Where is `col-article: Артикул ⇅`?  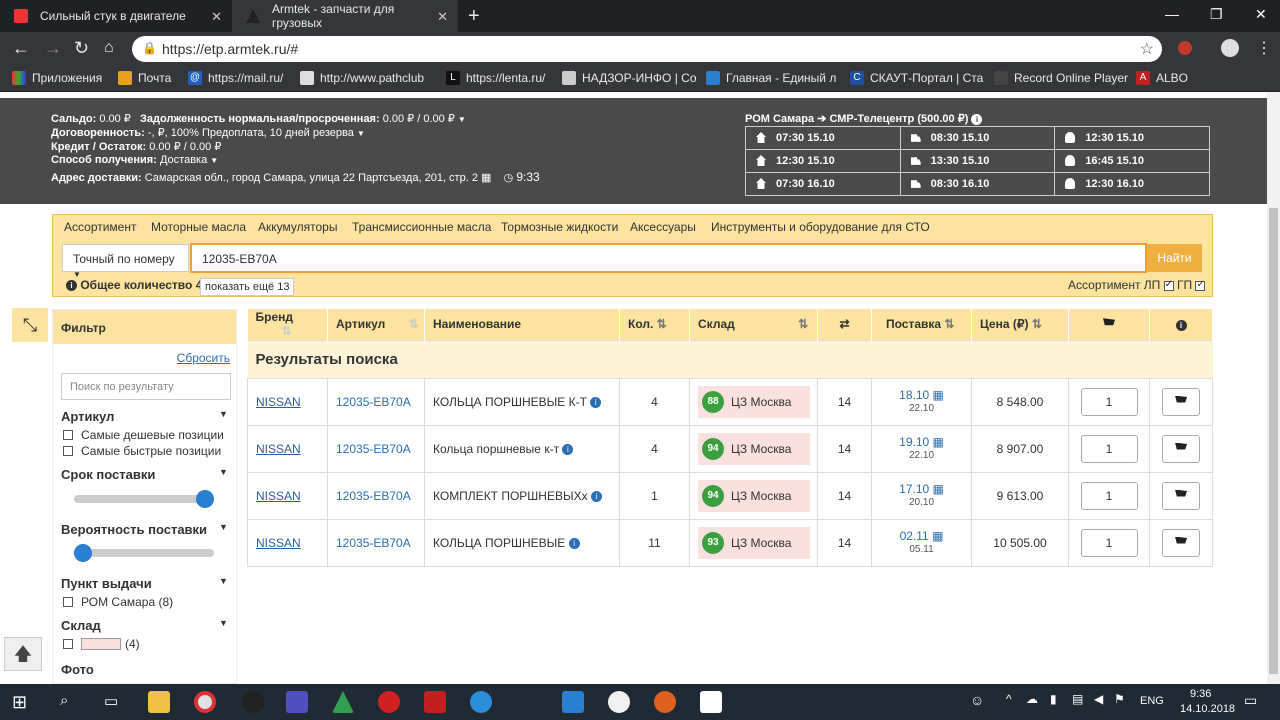 col-article: Артикул ⇅ is located at coordinates (376, 324).